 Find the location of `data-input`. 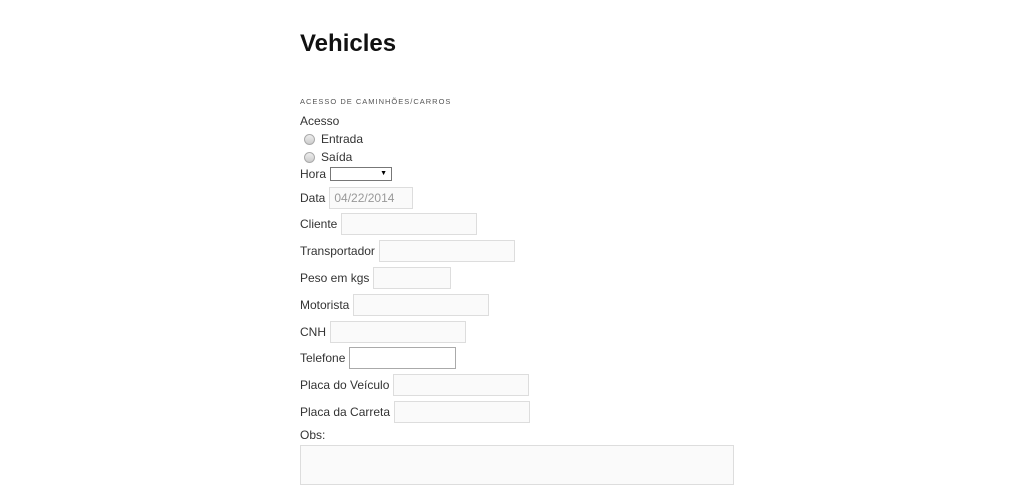

data-input is located at coordinates (371, 198).